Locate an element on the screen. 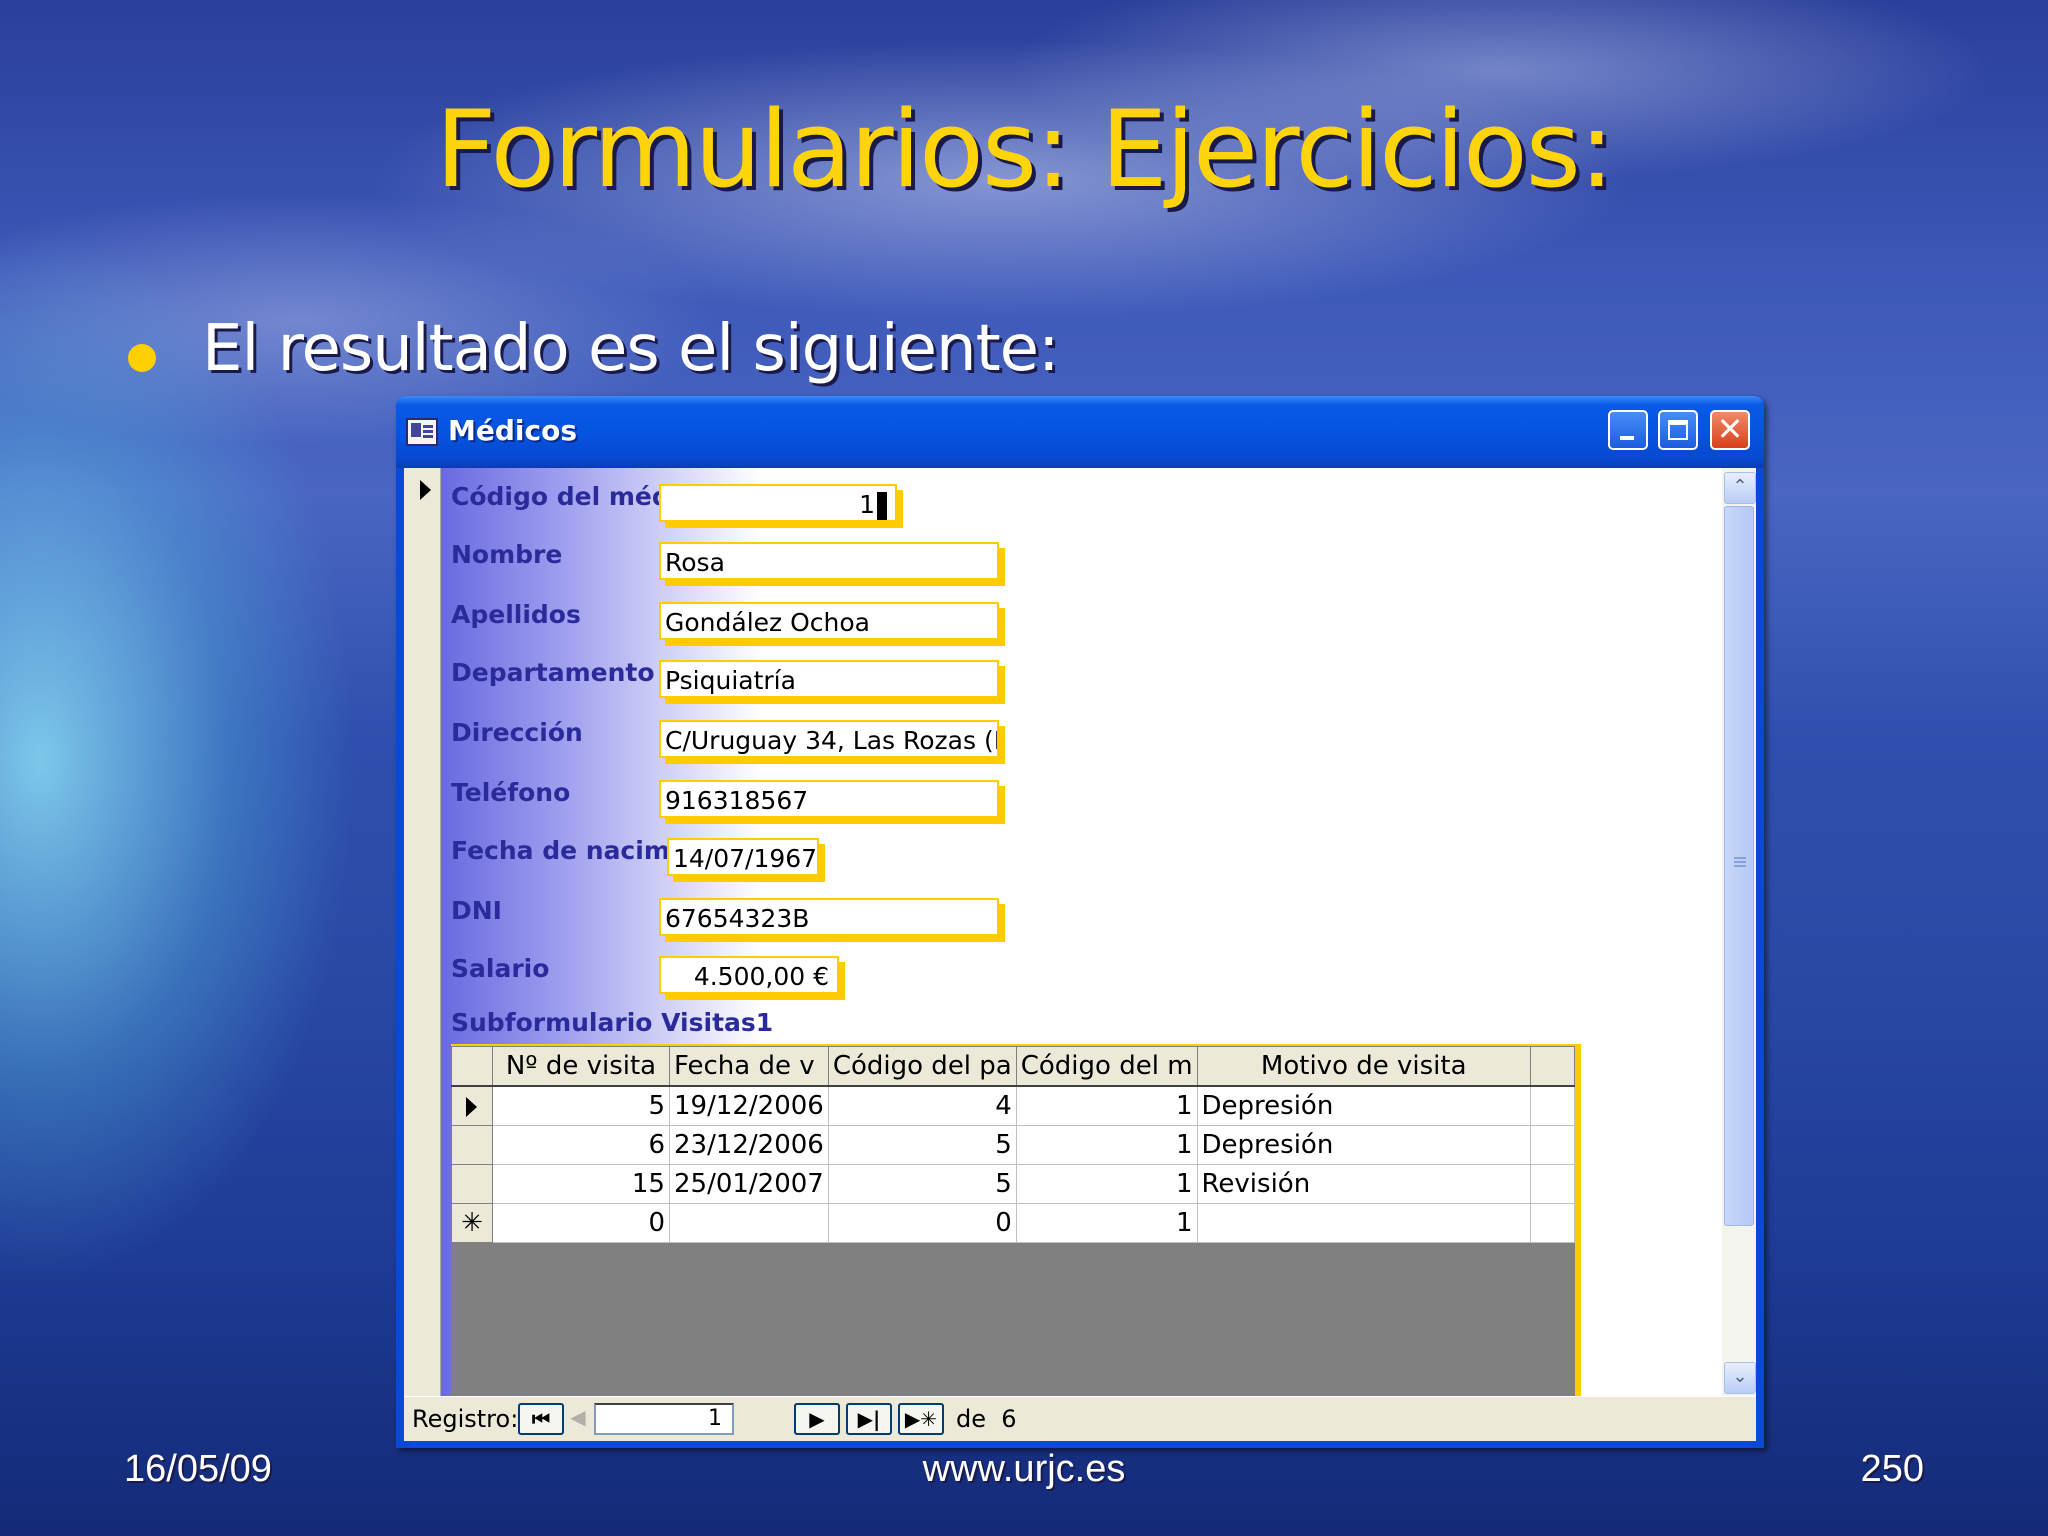 This screenshot has width=2048, height=1536. cell-num: 0 is located at coordinates (580, 1223).